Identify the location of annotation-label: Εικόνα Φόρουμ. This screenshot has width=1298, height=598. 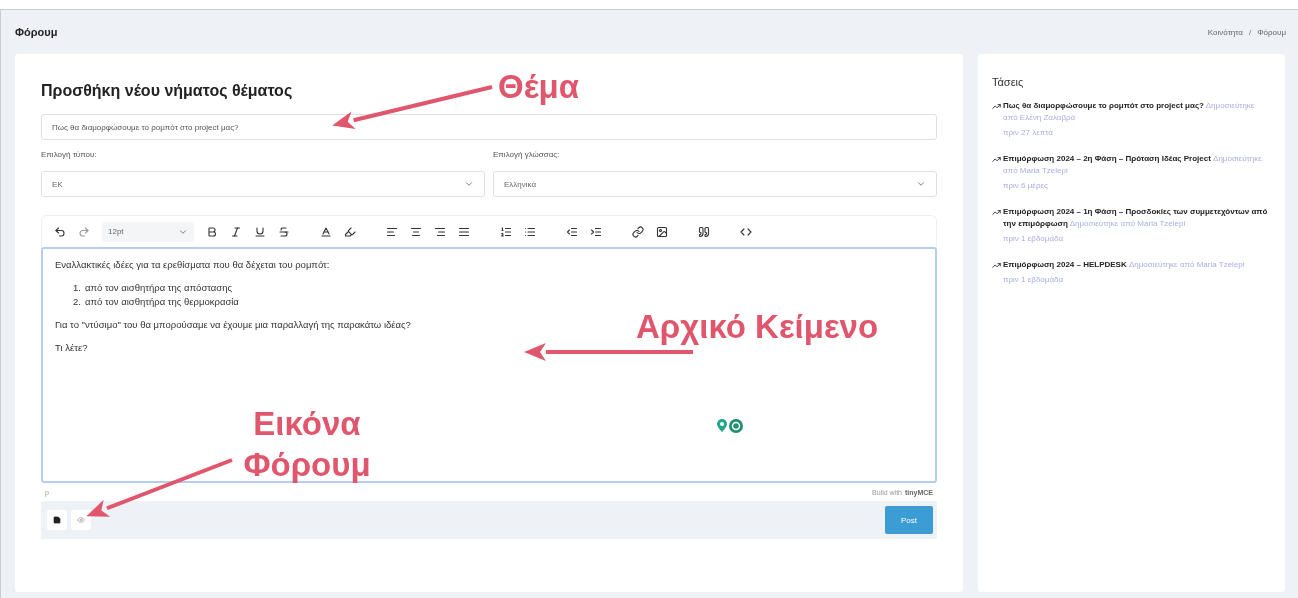
(307, 445).